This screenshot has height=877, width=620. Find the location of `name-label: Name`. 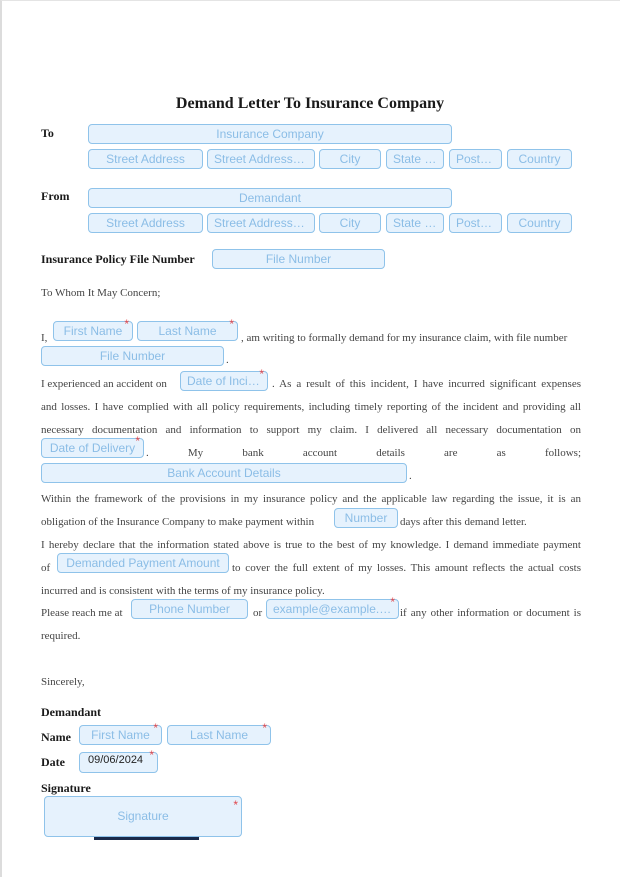

name-label: Name is located at coordinates (56, 737).